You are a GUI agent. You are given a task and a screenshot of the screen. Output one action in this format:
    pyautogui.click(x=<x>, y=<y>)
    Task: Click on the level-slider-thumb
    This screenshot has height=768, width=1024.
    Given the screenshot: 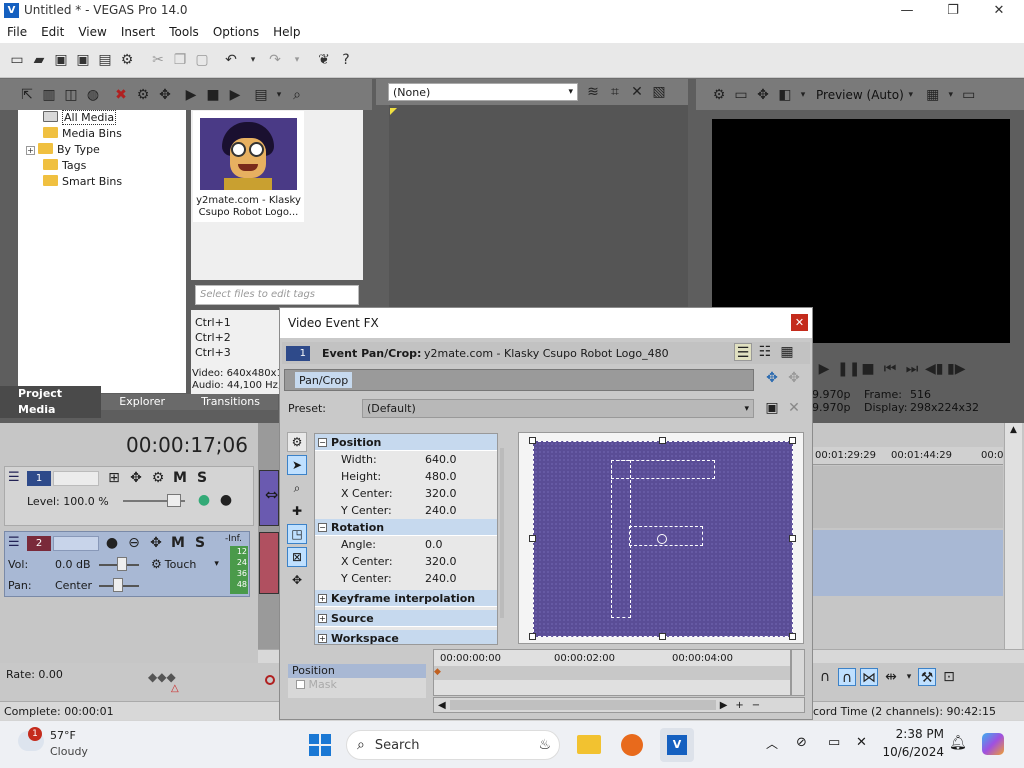 What is the action you would take?
    pyautogui.click(x=174, y=500)
    